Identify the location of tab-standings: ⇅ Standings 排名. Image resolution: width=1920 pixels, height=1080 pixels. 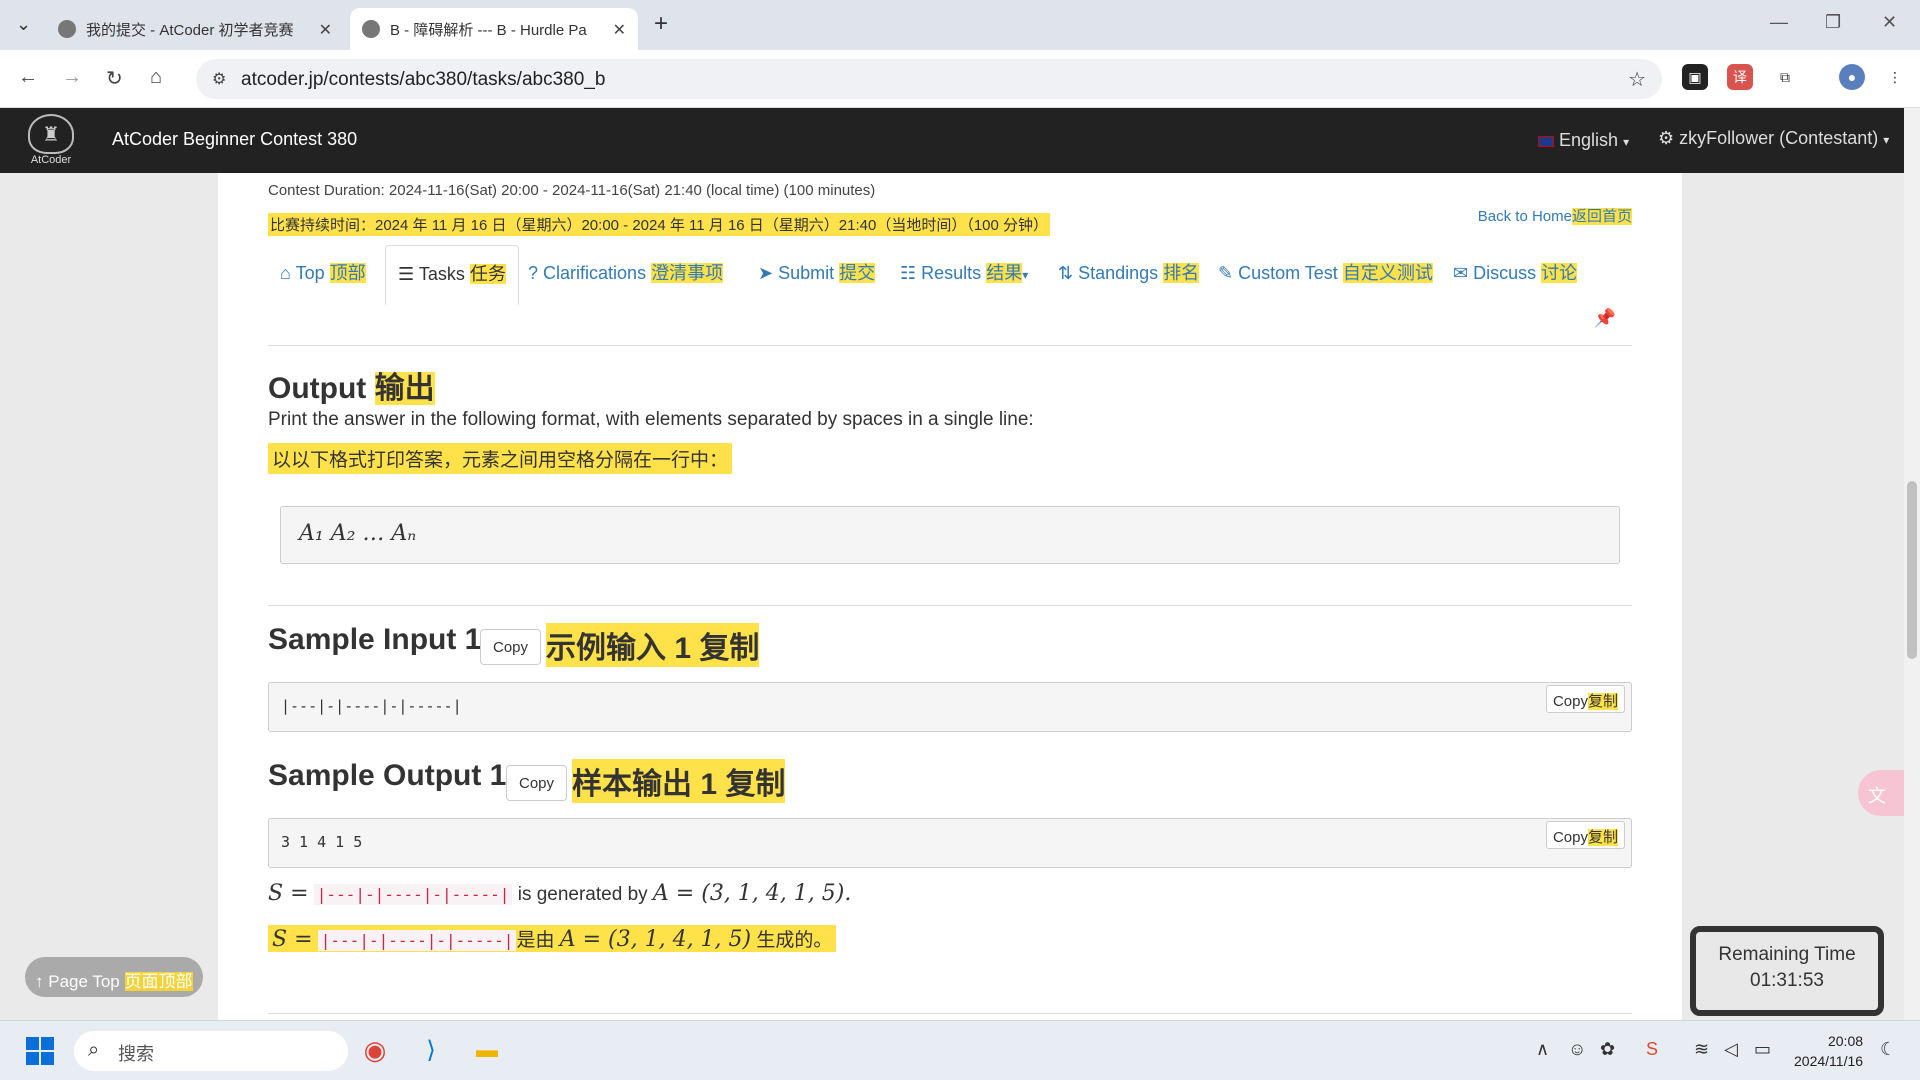
(1129, 272).